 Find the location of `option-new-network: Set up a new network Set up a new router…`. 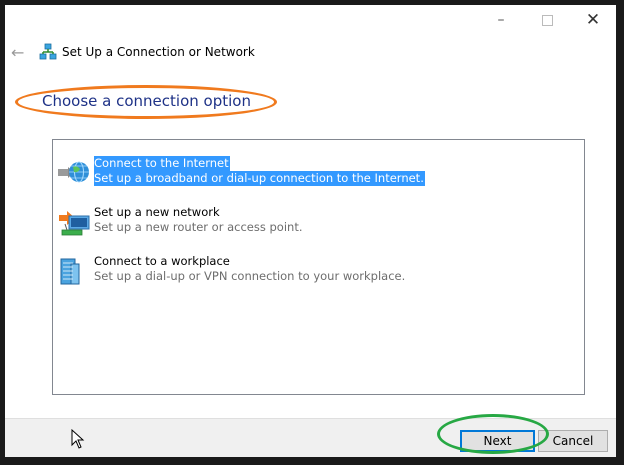

option-new-network: Set up a new network Set up a new router… is located at coordinates (317, 222).